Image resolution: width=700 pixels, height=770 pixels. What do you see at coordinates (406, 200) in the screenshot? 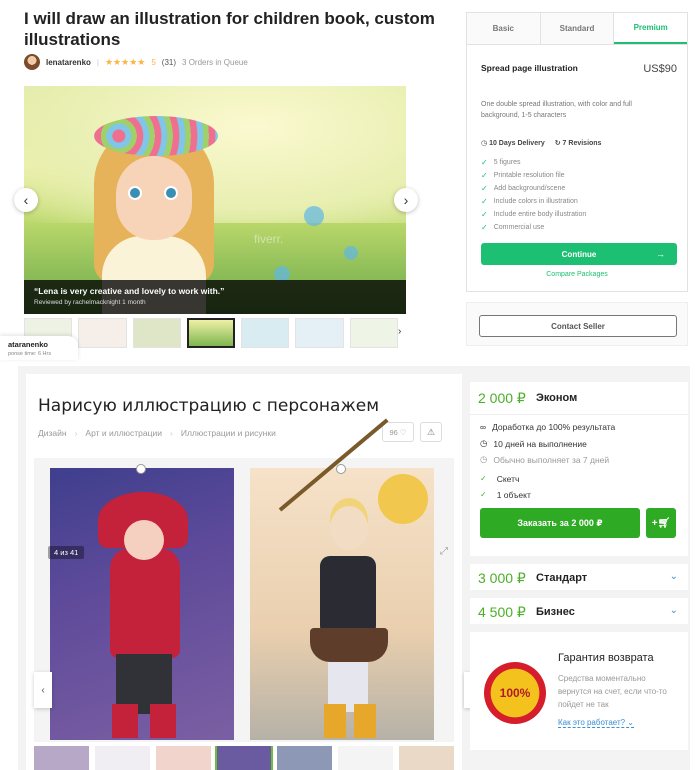
I see `carousel-next-button: ›` at bounding box center [406, 200].